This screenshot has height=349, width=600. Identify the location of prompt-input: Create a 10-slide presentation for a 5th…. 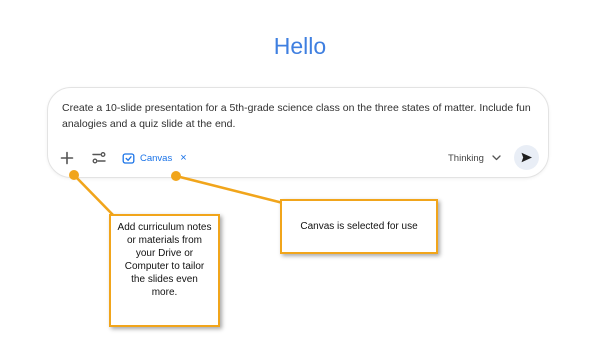
(302, 116).